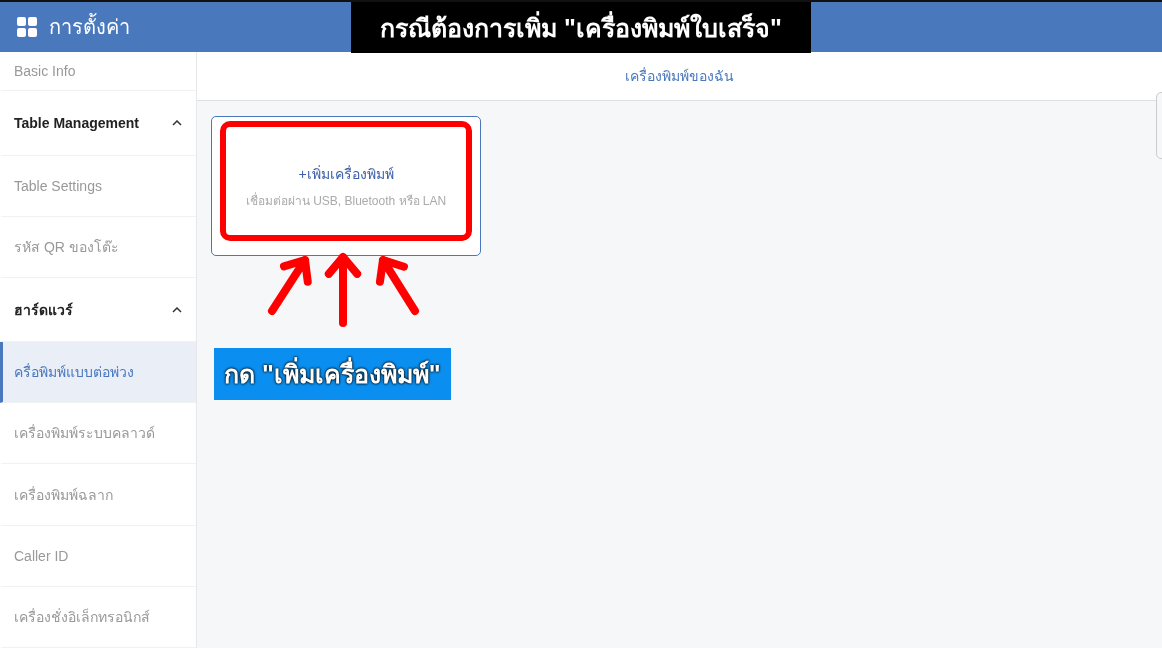 The width and height of the screenshot is (1162, 648). I want to click on sidebar-item: เครื่องชั่งอิเล็กทรอนิกส์, so click(98, 617).